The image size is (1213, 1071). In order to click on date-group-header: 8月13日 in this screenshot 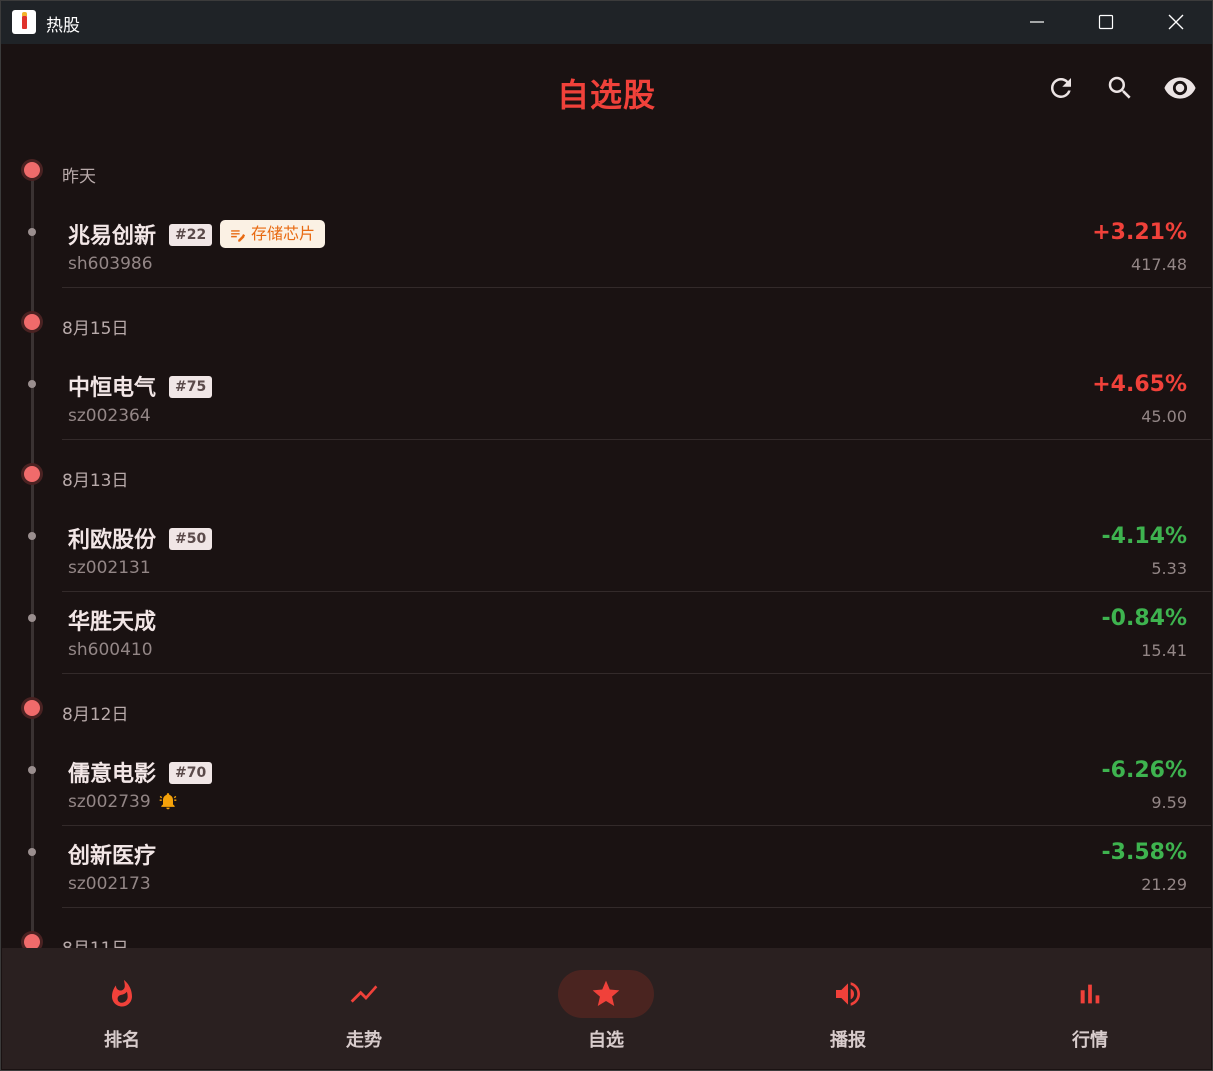, I will do `click(606, 475)`.